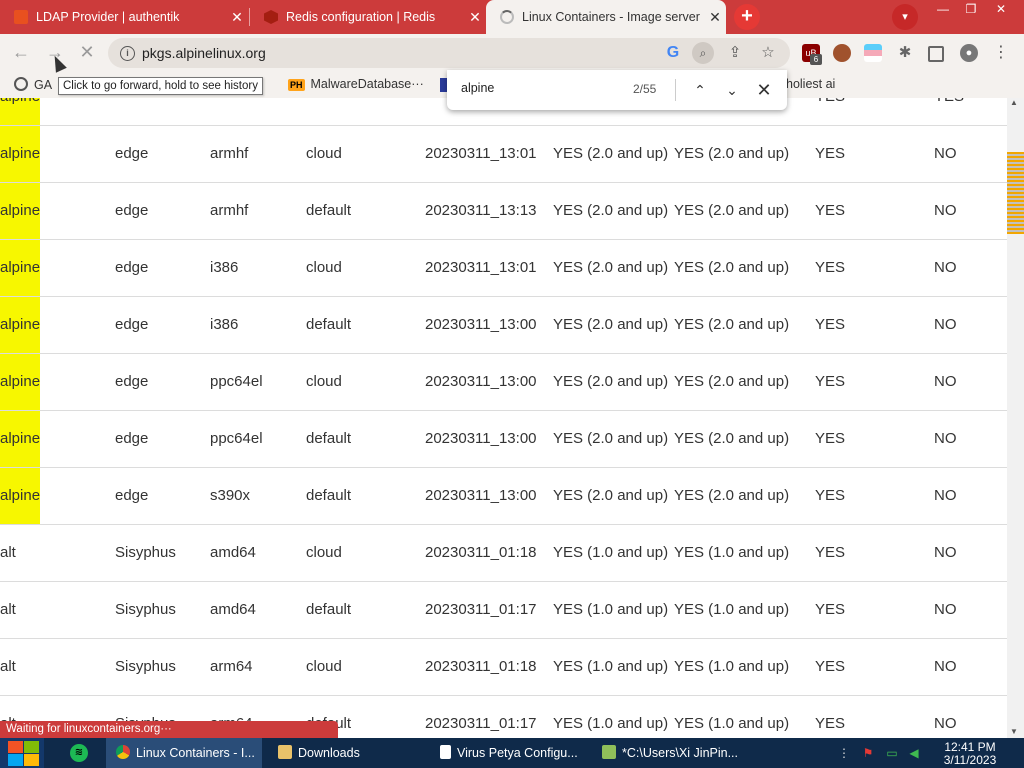  Describe the element at coordinates (481, 666) in the screenshot. I see `build-cell: 20230311_01:18` at that location.